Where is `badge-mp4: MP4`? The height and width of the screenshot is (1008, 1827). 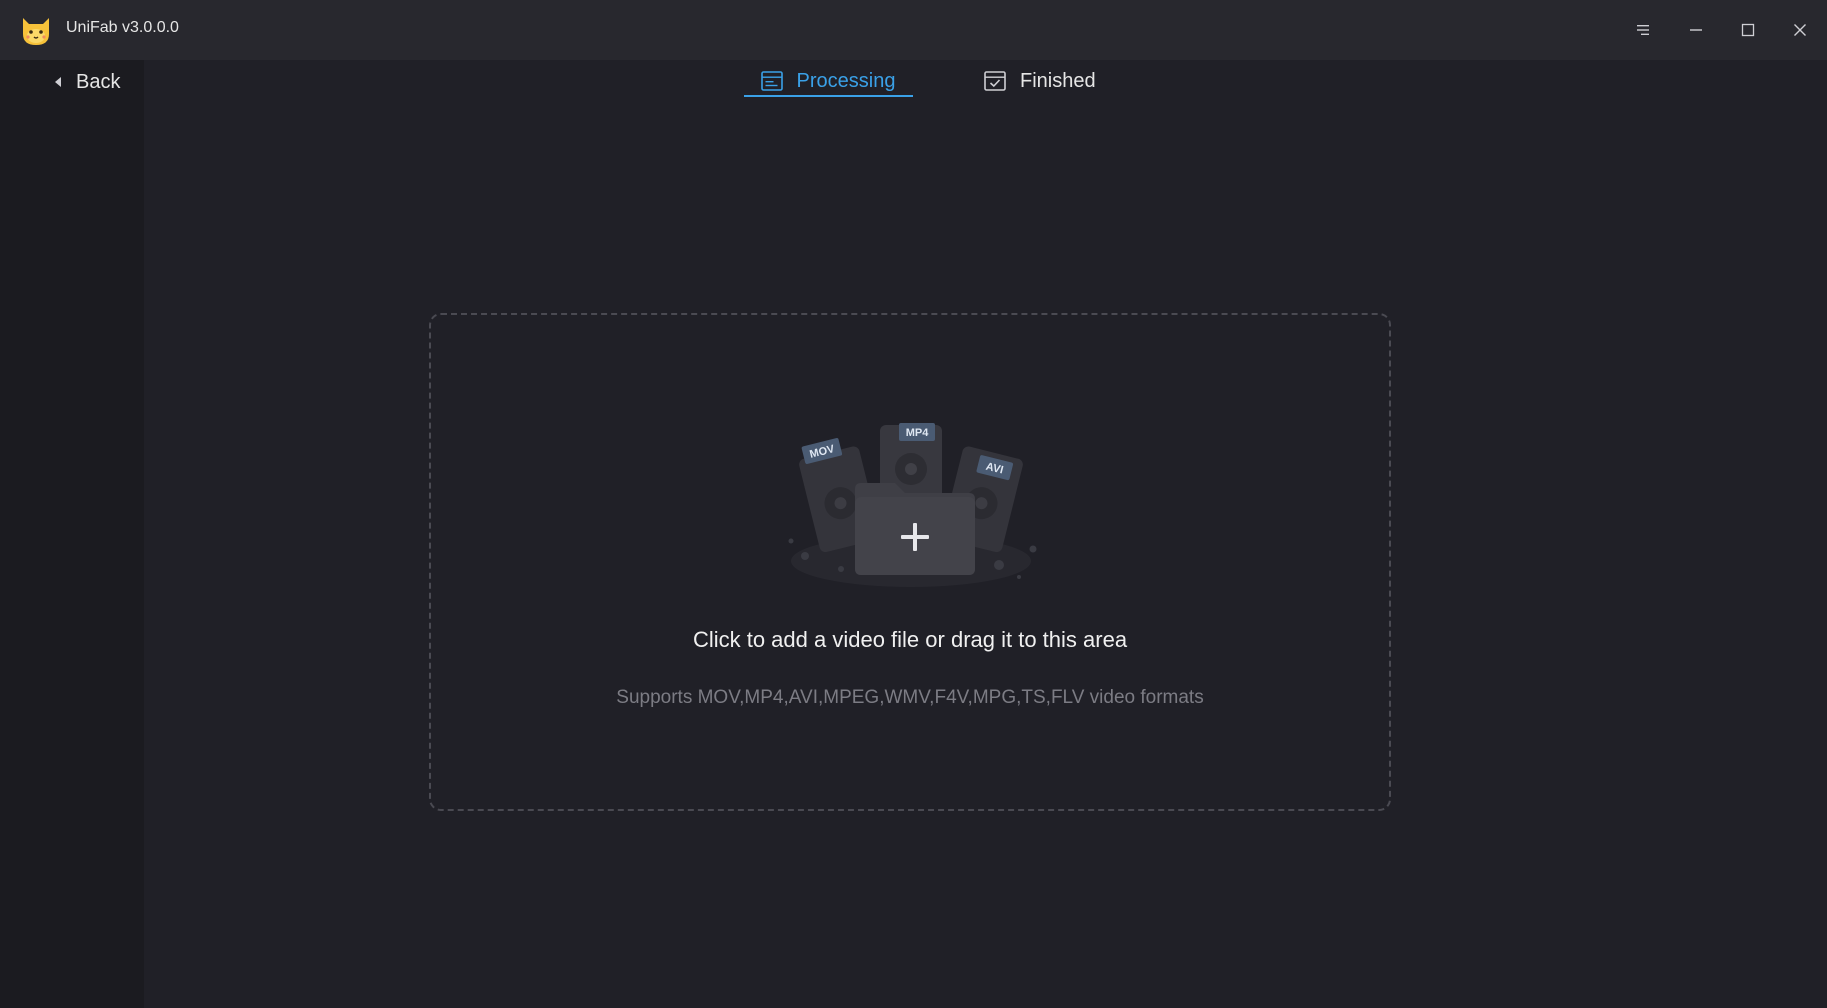 badge-mp4: MP4 is located at coordinates (918, 433).